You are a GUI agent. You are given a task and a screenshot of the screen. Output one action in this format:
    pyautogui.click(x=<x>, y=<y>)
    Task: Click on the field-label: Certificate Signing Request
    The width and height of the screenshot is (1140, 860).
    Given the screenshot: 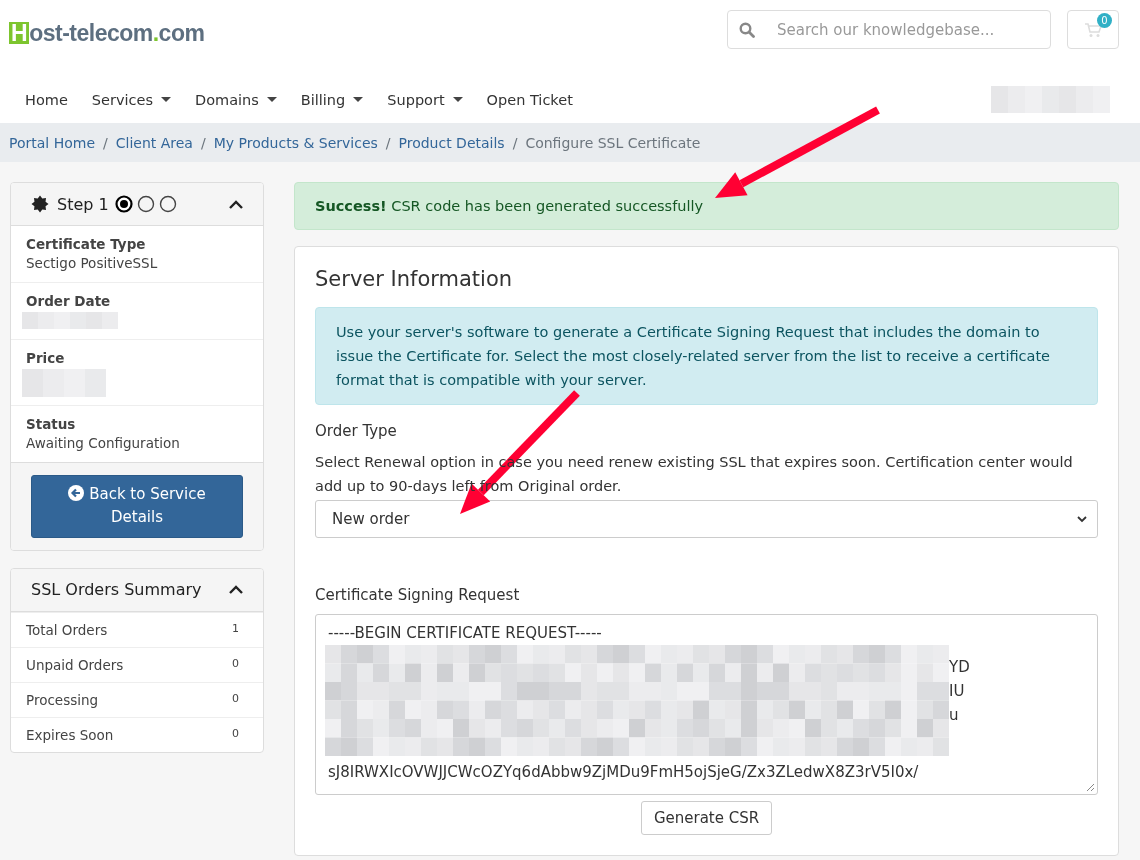 What is the action you would take?
    pyautogui.click(x=418, y=595)
    